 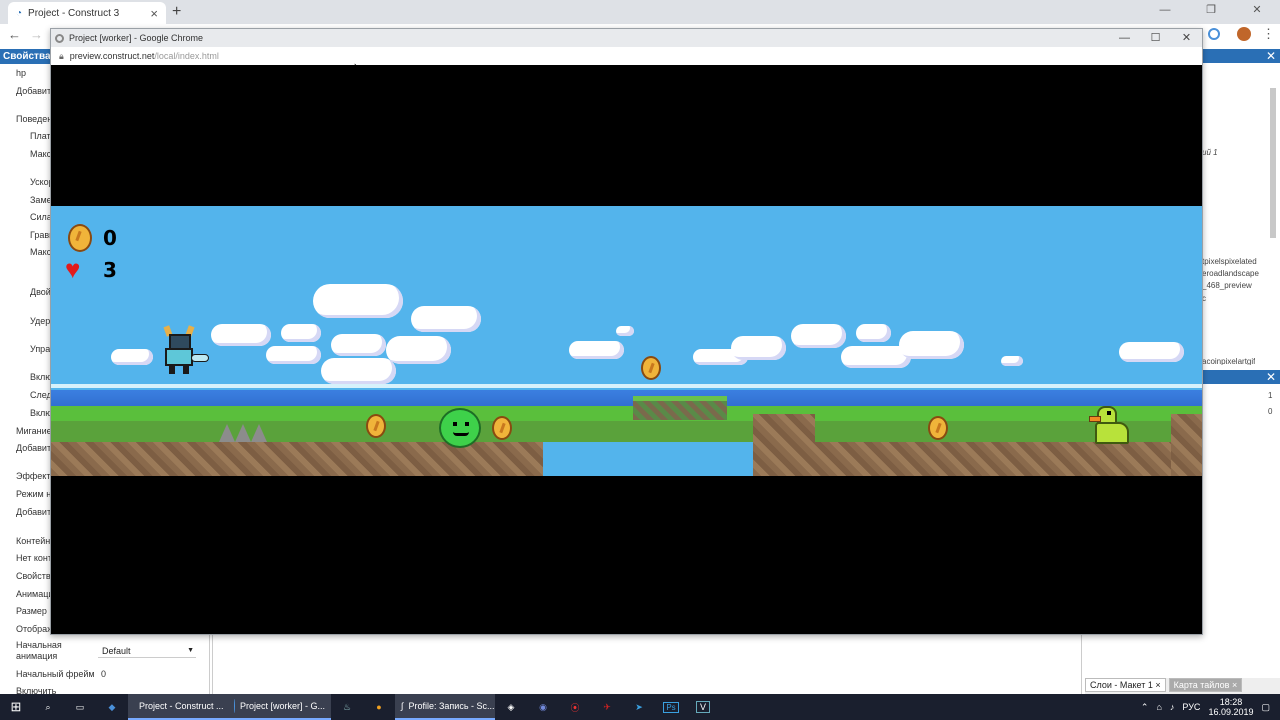 I want to click on lock-icon: 🔒︎, so click(x=61, y=55).